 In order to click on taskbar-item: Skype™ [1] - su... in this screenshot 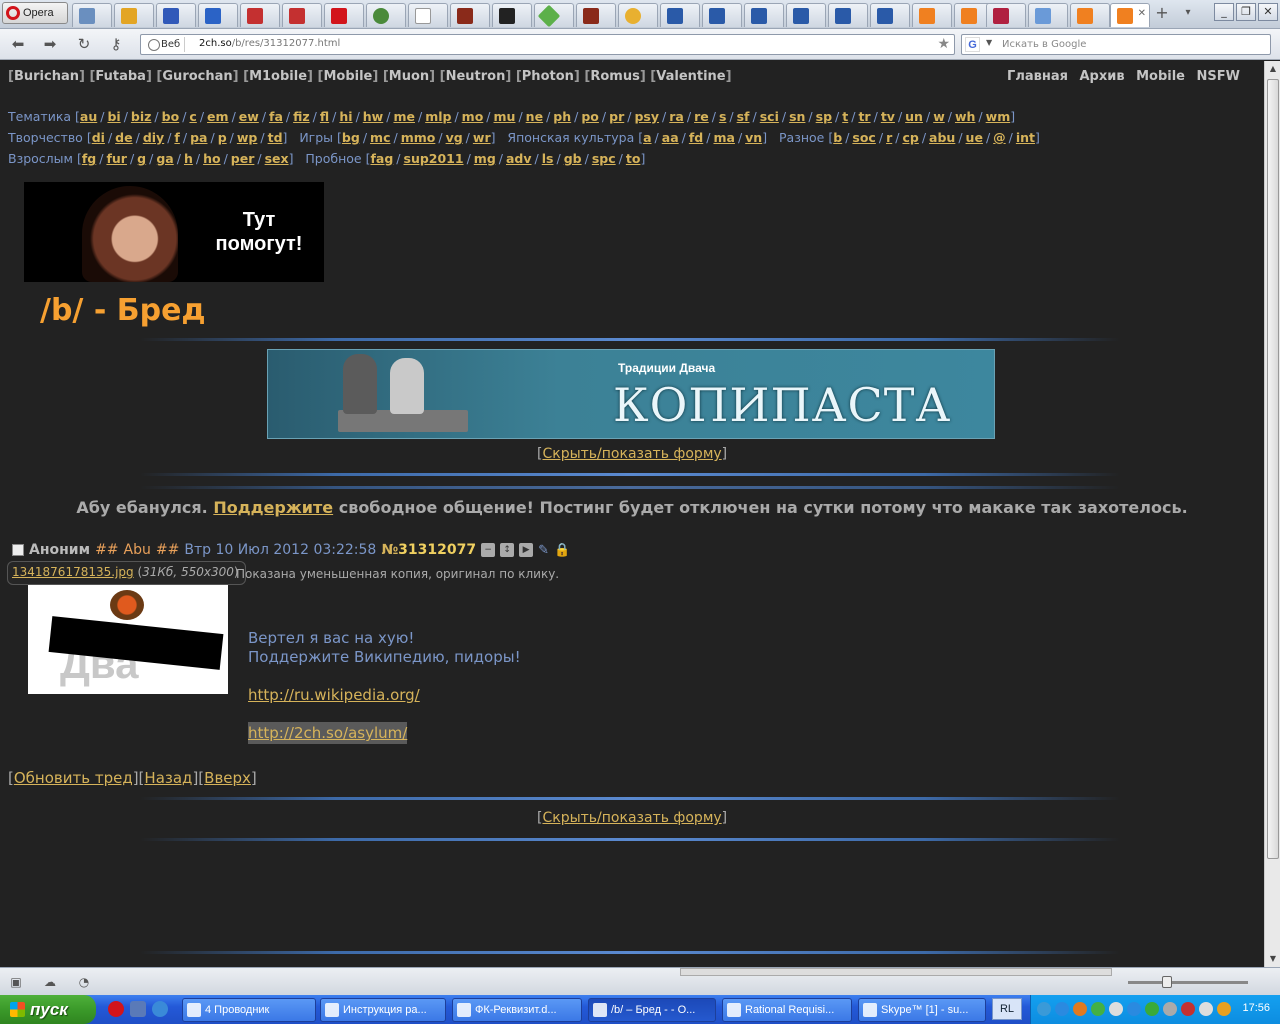, I will do `click(922, 1010)`.